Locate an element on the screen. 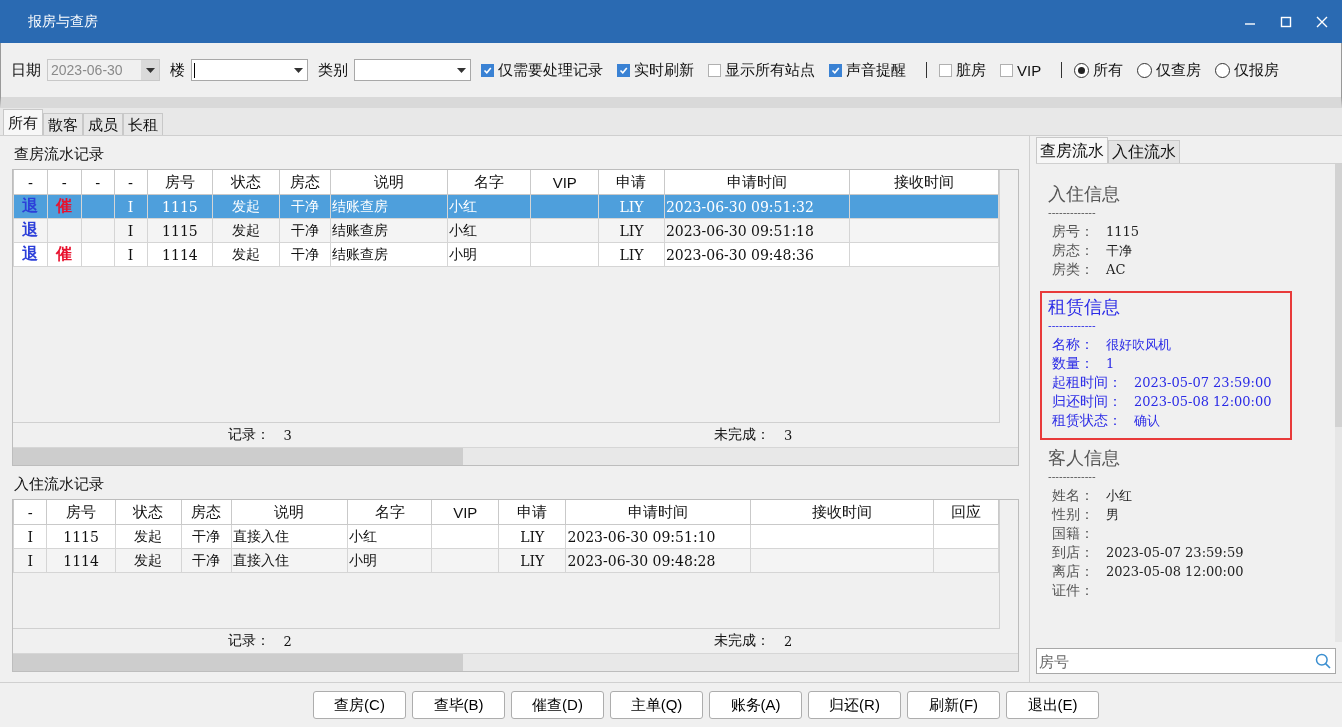 The width and height of the screenshot is (1342, 727). action-button: 刷新(F) is located at coordinates (953, 705).